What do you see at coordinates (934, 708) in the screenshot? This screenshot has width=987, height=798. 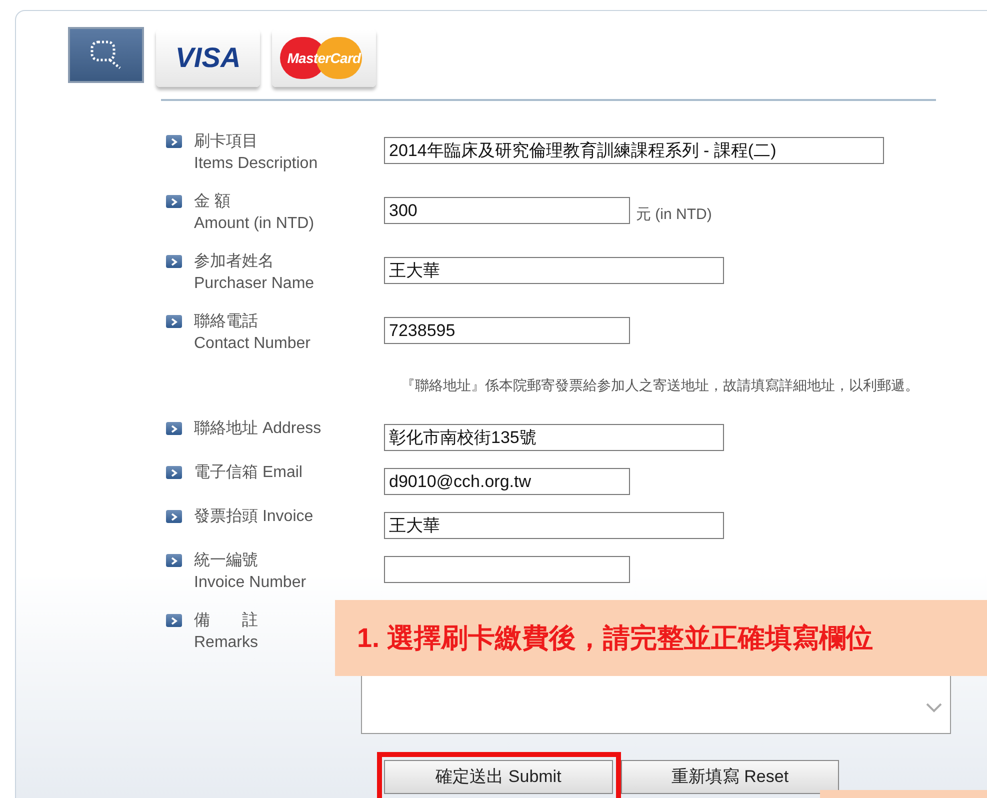 I see `scroll-down-icon` at bounding box center [934, 708].